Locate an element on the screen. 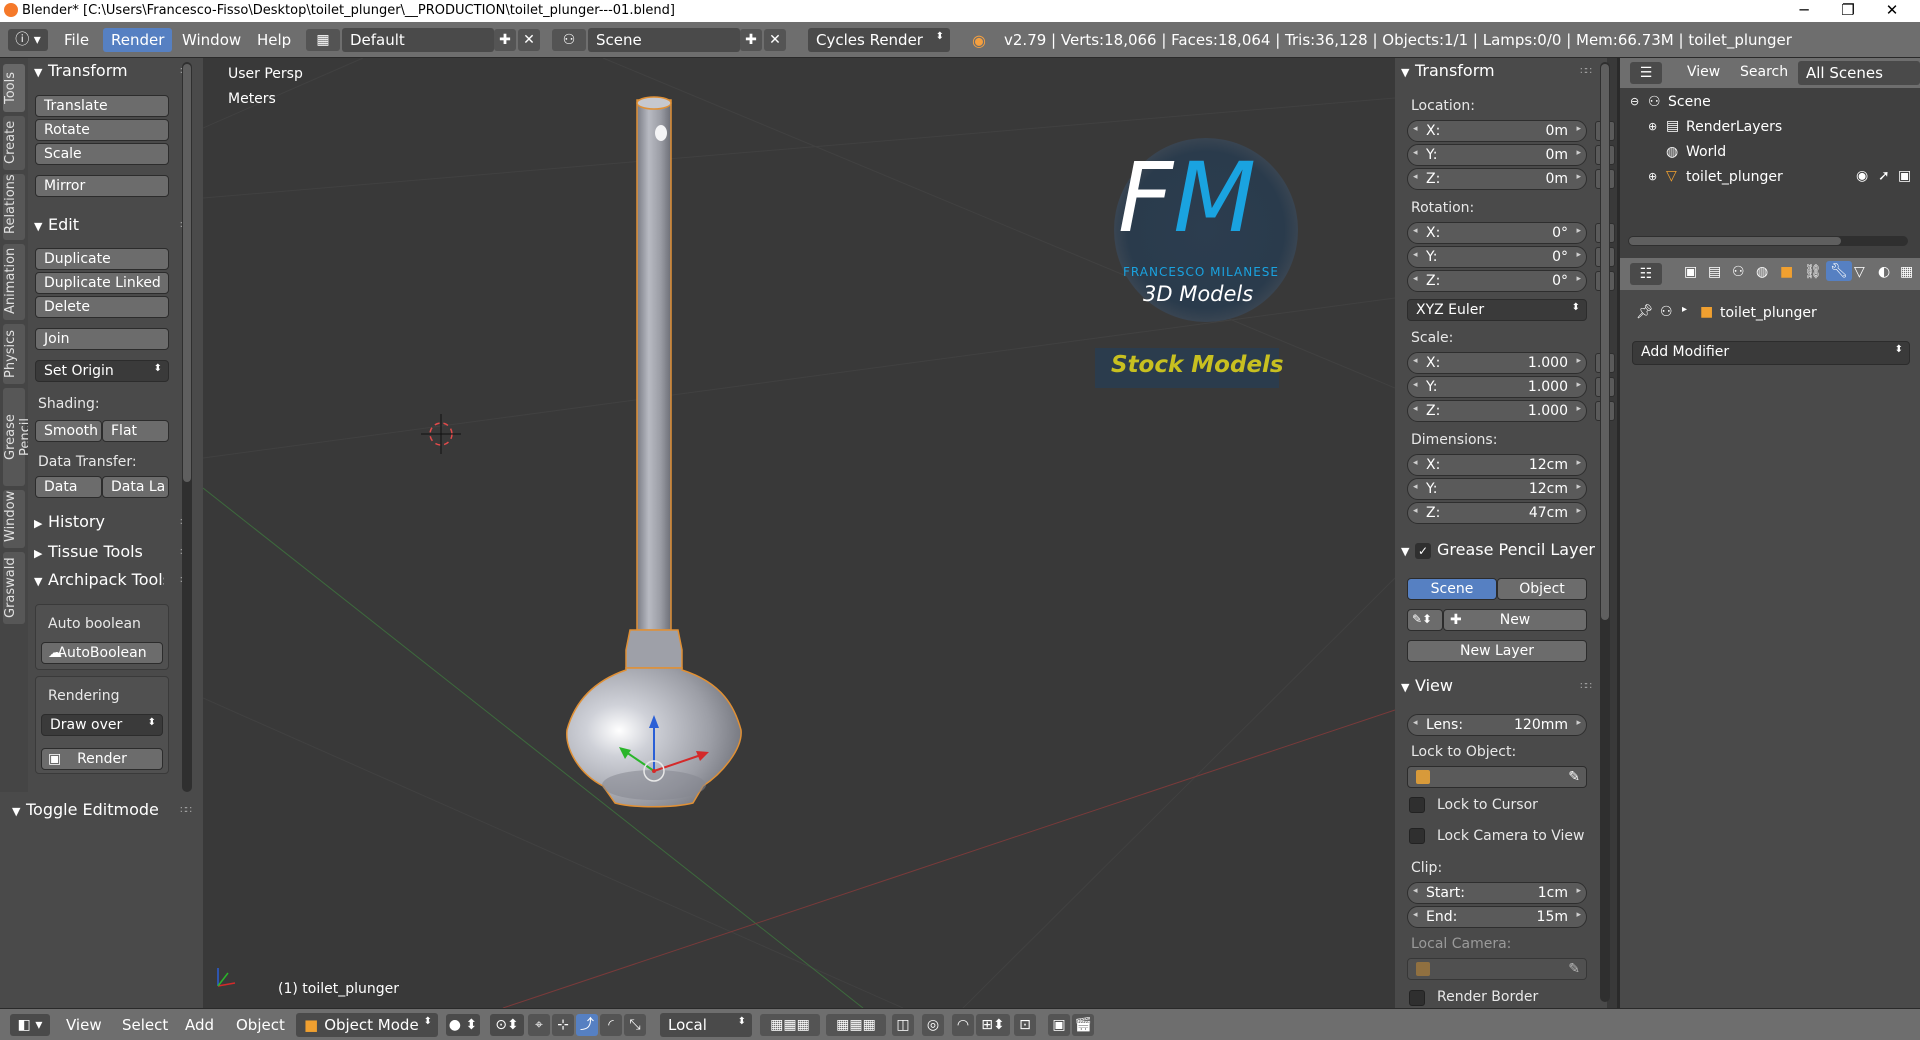 This screenshot has height=1040, width=1920. view-panel-header: ▼ View is located at coordinates (1427, 685).